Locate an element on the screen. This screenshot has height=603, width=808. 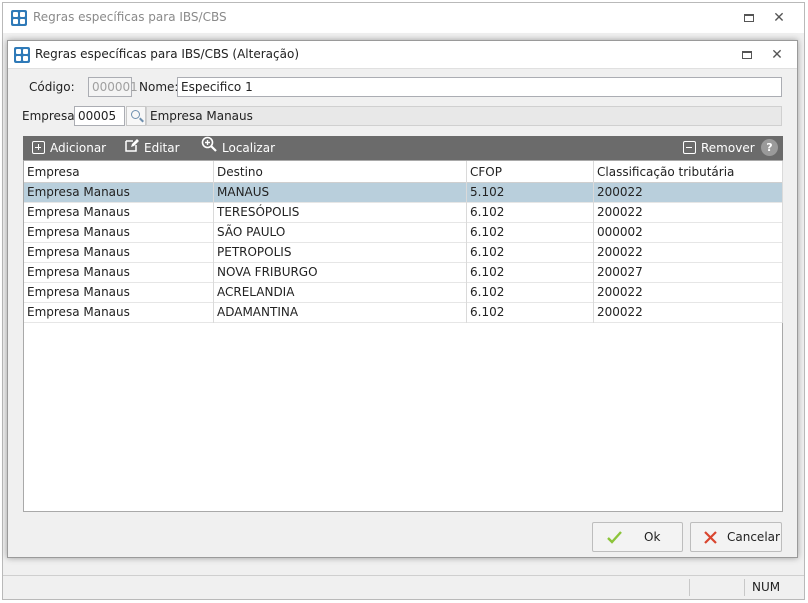
table-row: Empresa Manaus ACRELANDIA 6.102 200022 is located at coordinates (403, 293).